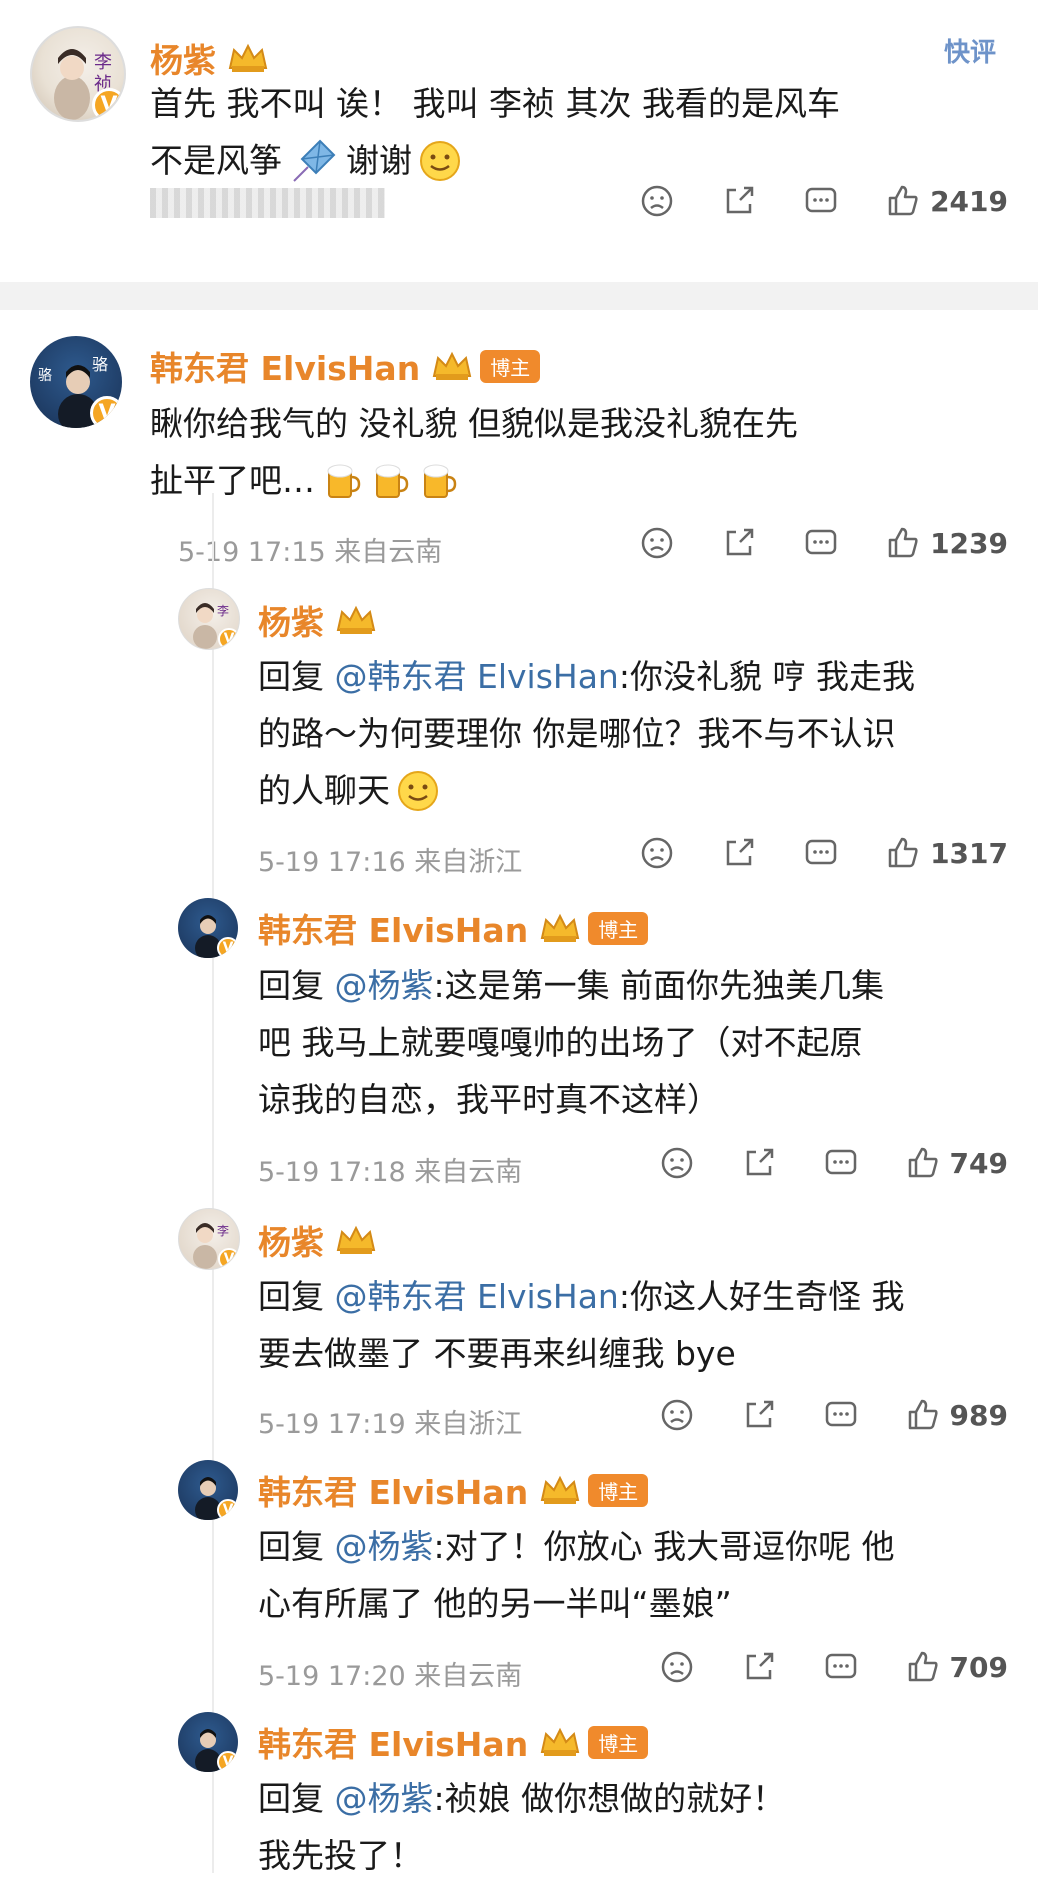 The height and width of the screenshot is (1884, 1038). Describe the element at coordinates (497, 1353) in the screenshot. I see `text-line: 要去做墨了 不要再来纠缠我 bye` at that location.